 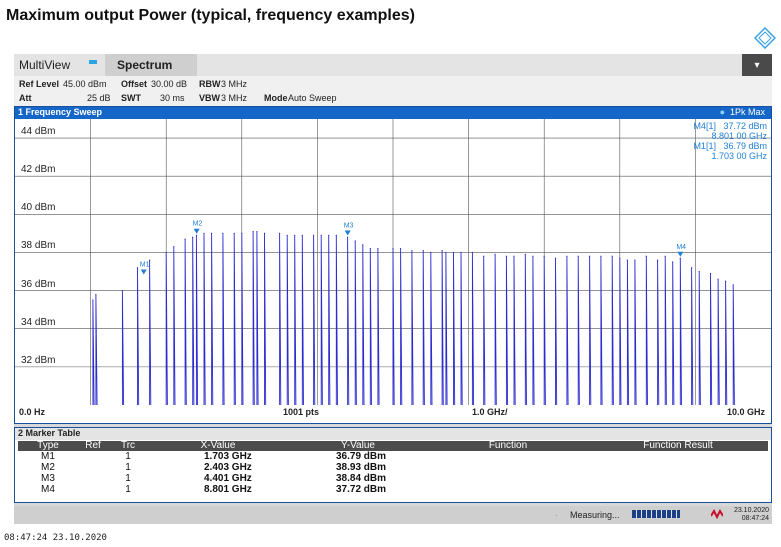 What do you see at coordinates (746, 412) in the screenshot?
I see `x-stop-label: 10.0 GHz` at bounding box center [746, 412].